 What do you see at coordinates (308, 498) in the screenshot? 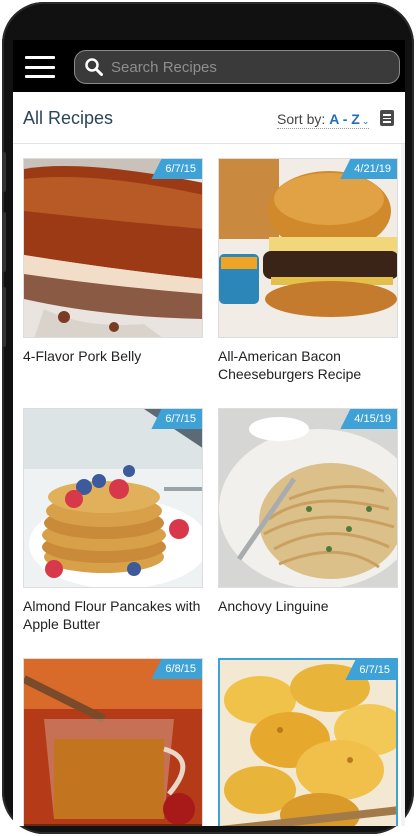
I see `recipe-image: 4/15/19` at bounding box center [308, 498].